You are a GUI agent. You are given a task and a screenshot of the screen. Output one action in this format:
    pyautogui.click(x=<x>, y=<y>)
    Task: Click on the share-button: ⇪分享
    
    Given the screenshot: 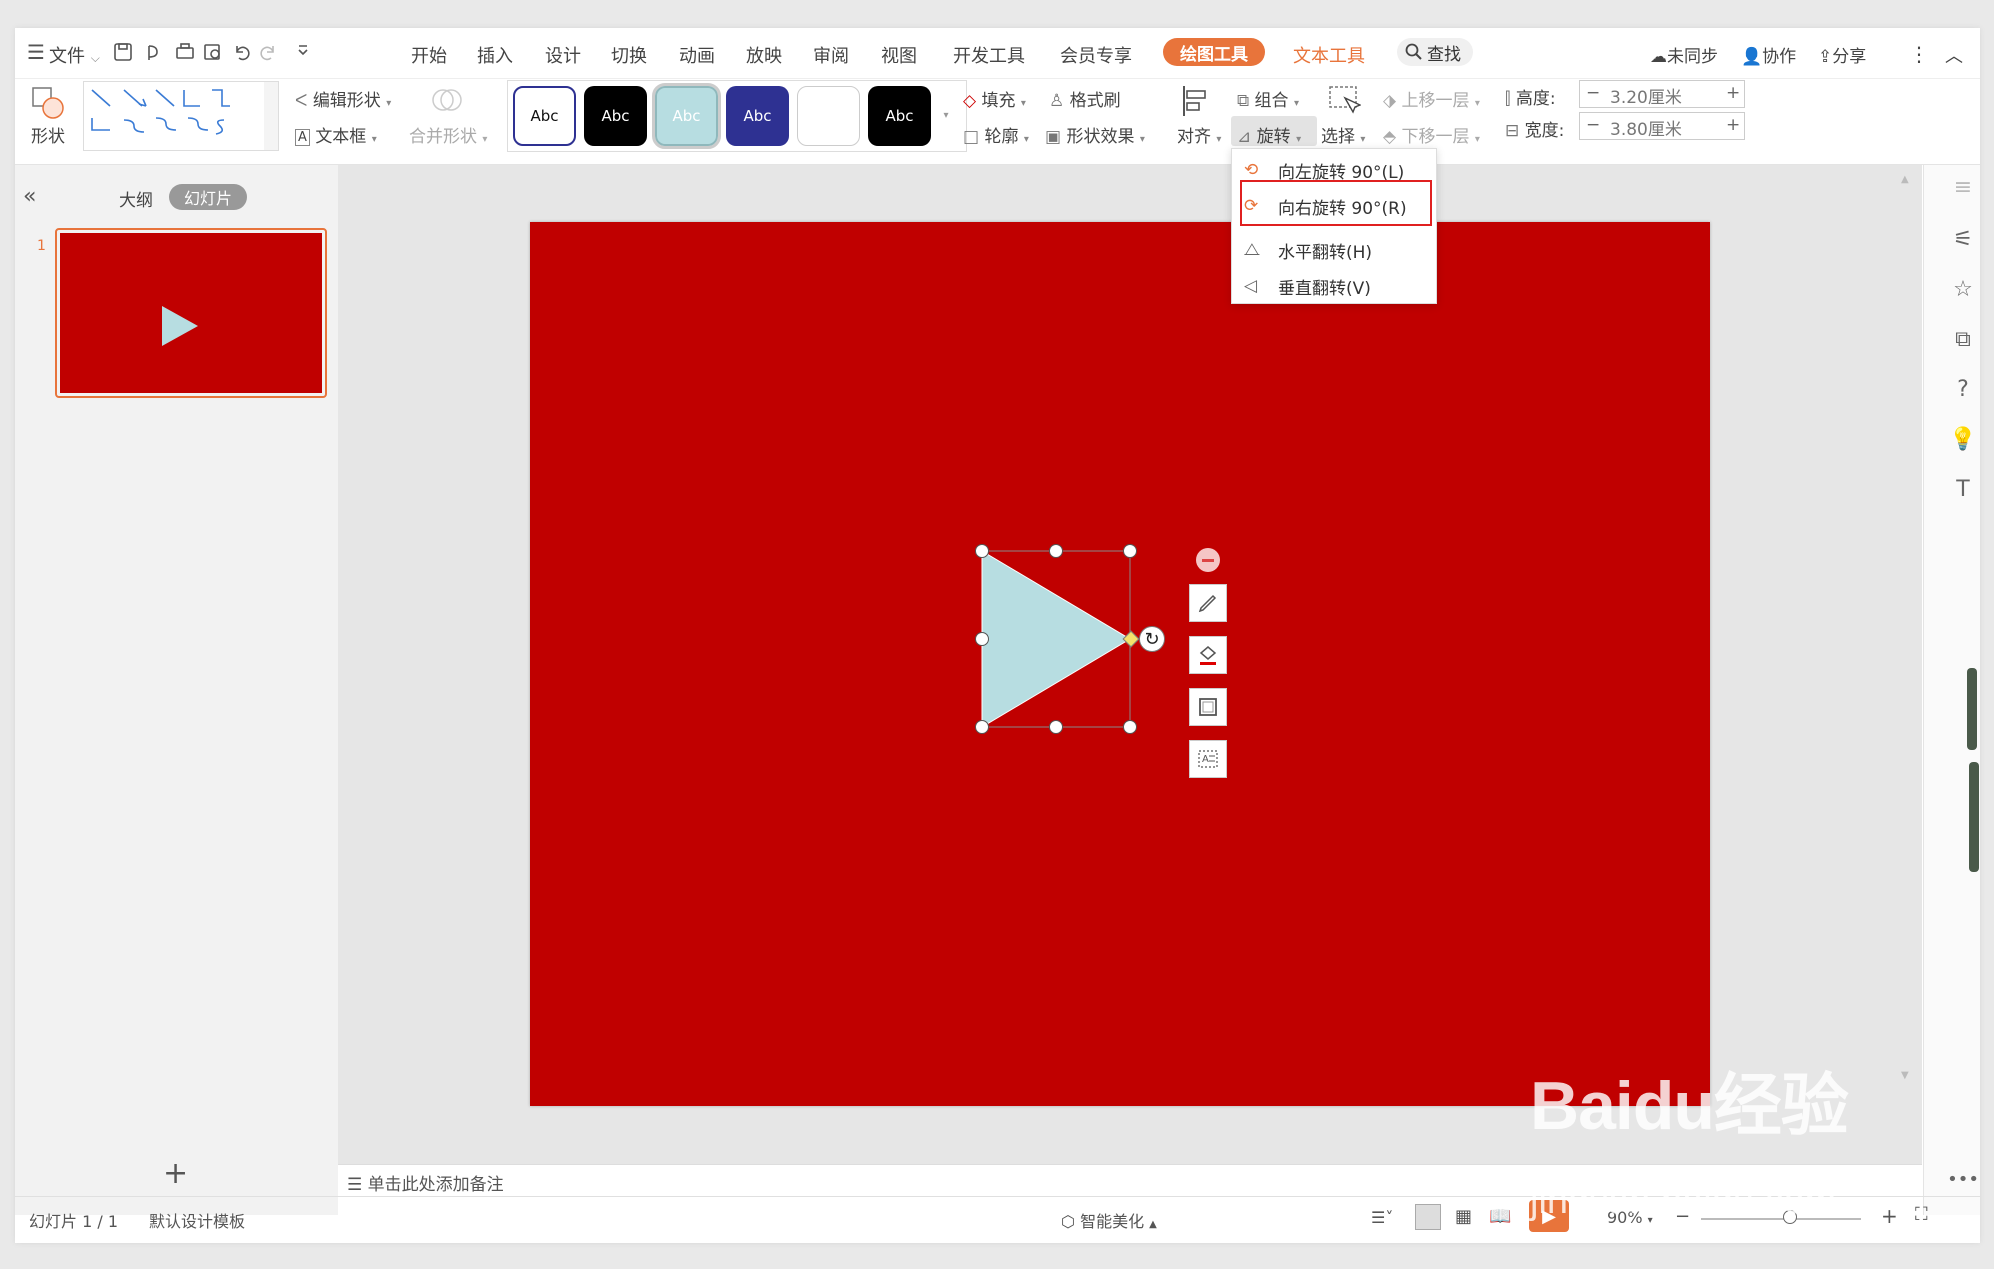 What is the action you would take?
    pyautogui.click(x=1842, y=54)
    